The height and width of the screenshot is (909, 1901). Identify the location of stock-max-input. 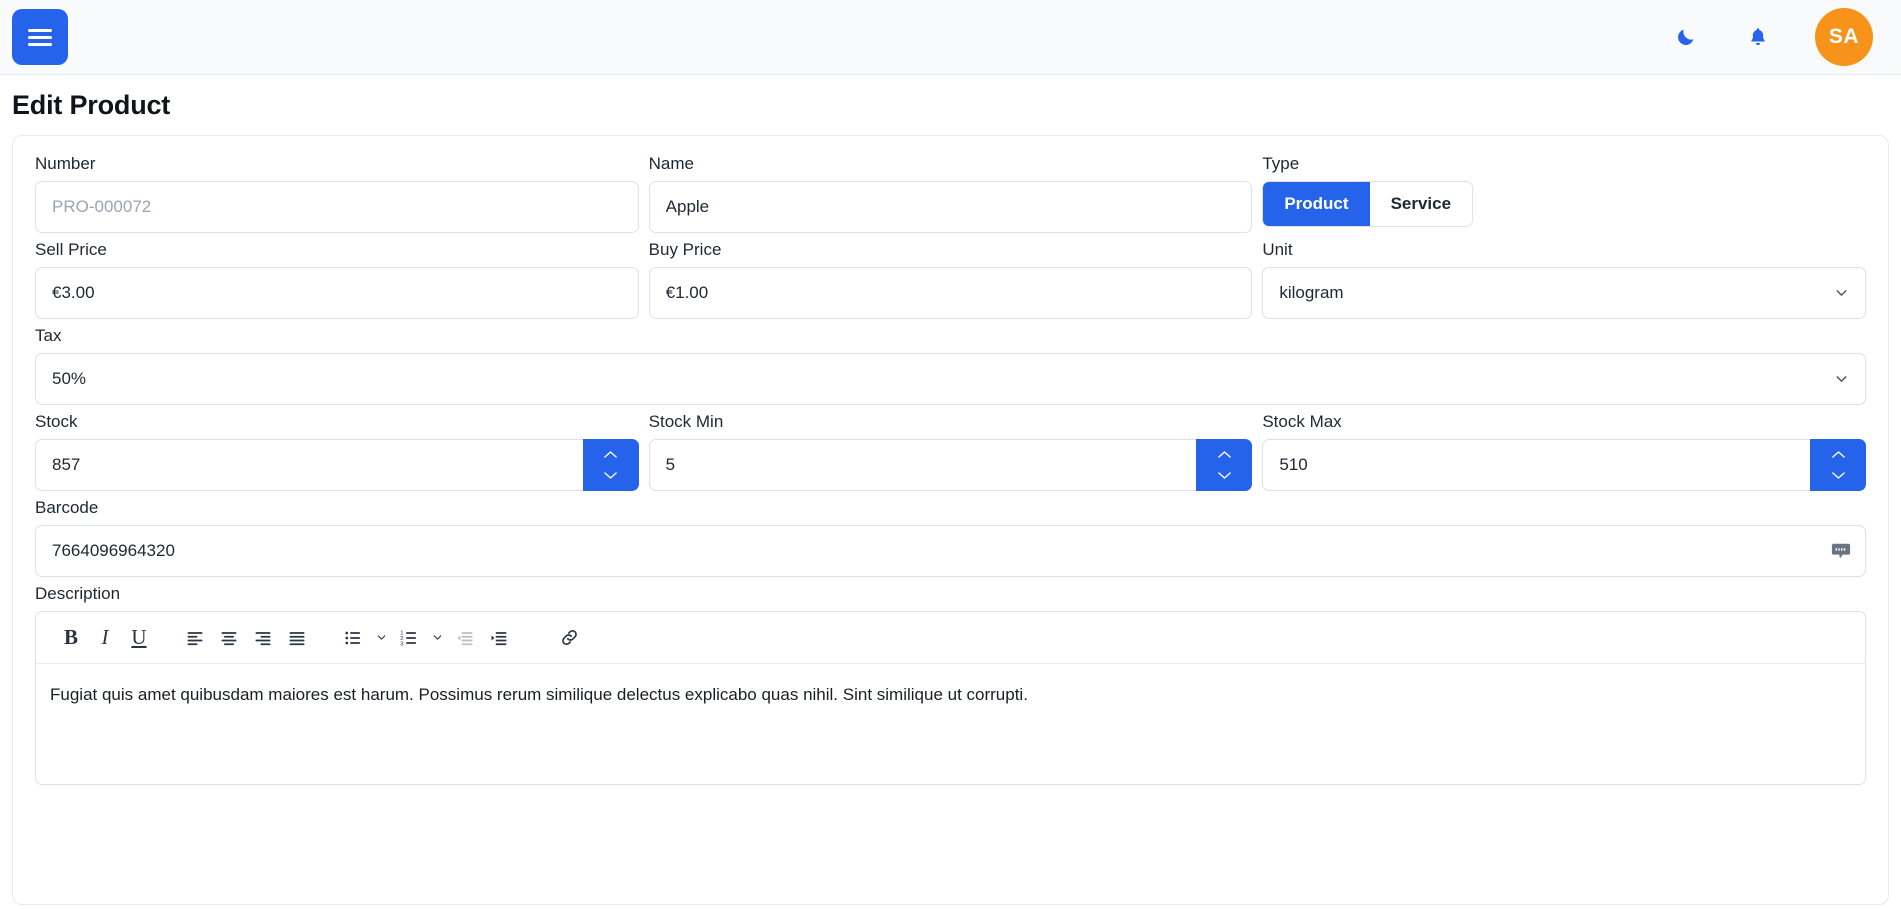
(1536, 465).